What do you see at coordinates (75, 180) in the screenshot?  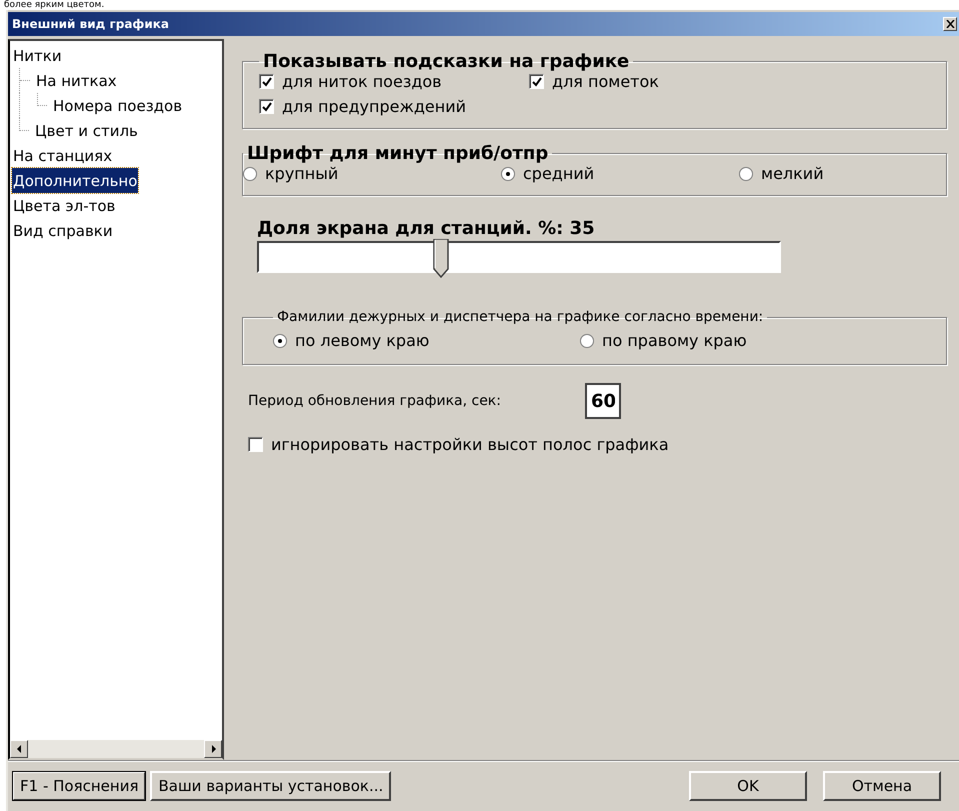 I see `tree-item: Дополнительно` at bounding box center [75, 180].